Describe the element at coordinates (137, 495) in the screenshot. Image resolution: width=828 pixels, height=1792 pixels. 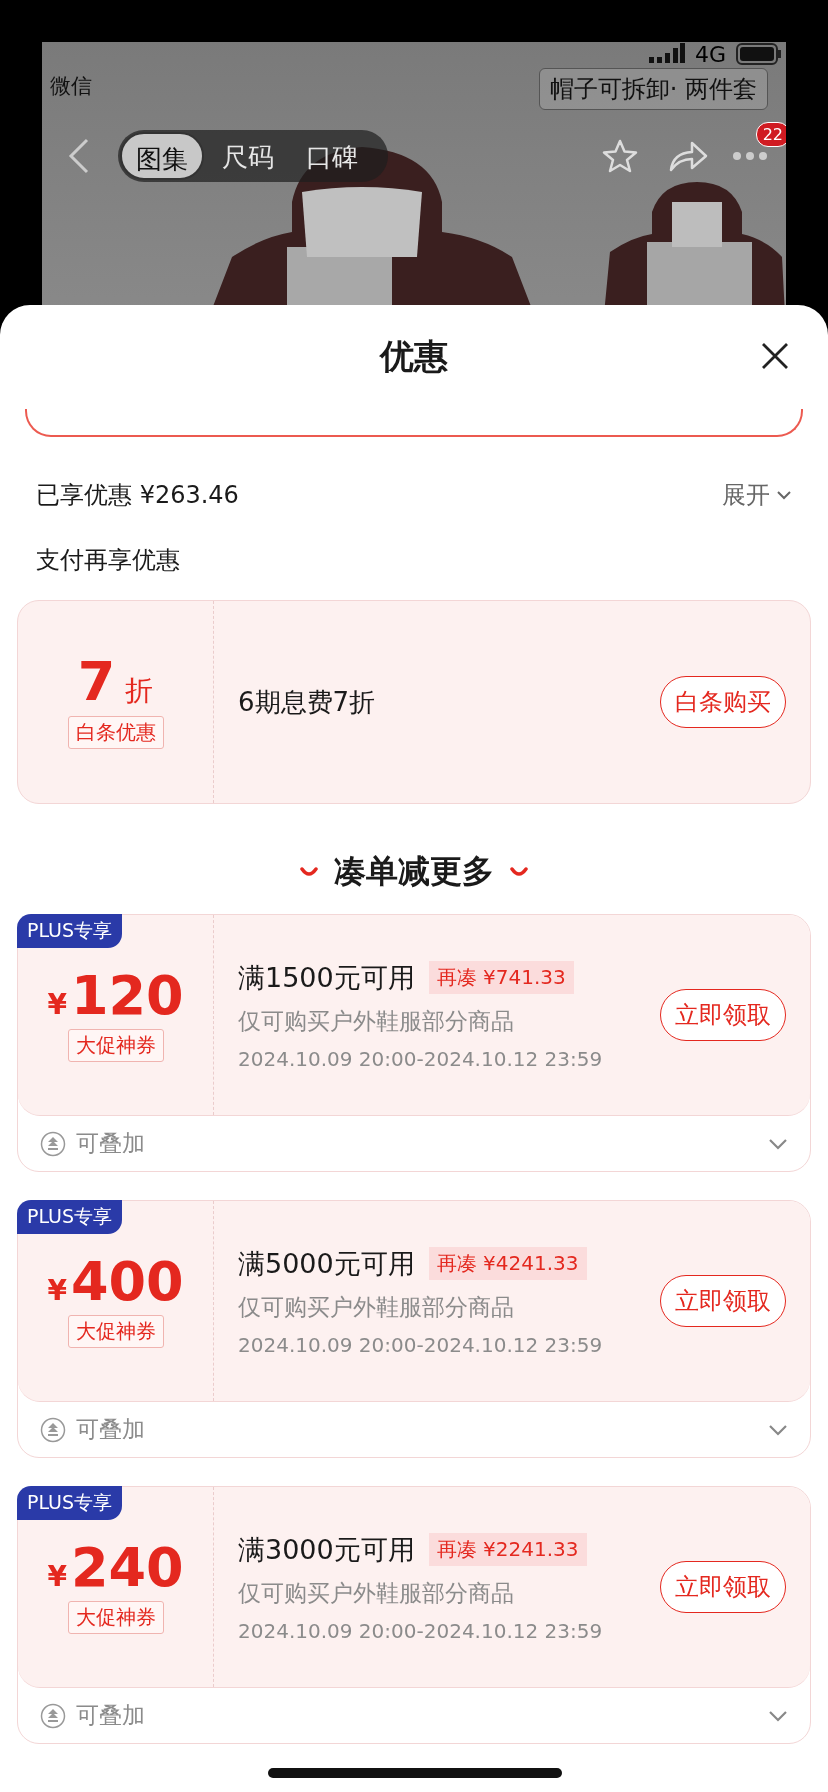
I see `enjoyed-discount: 已享优惠 ¥263.46` at that location.